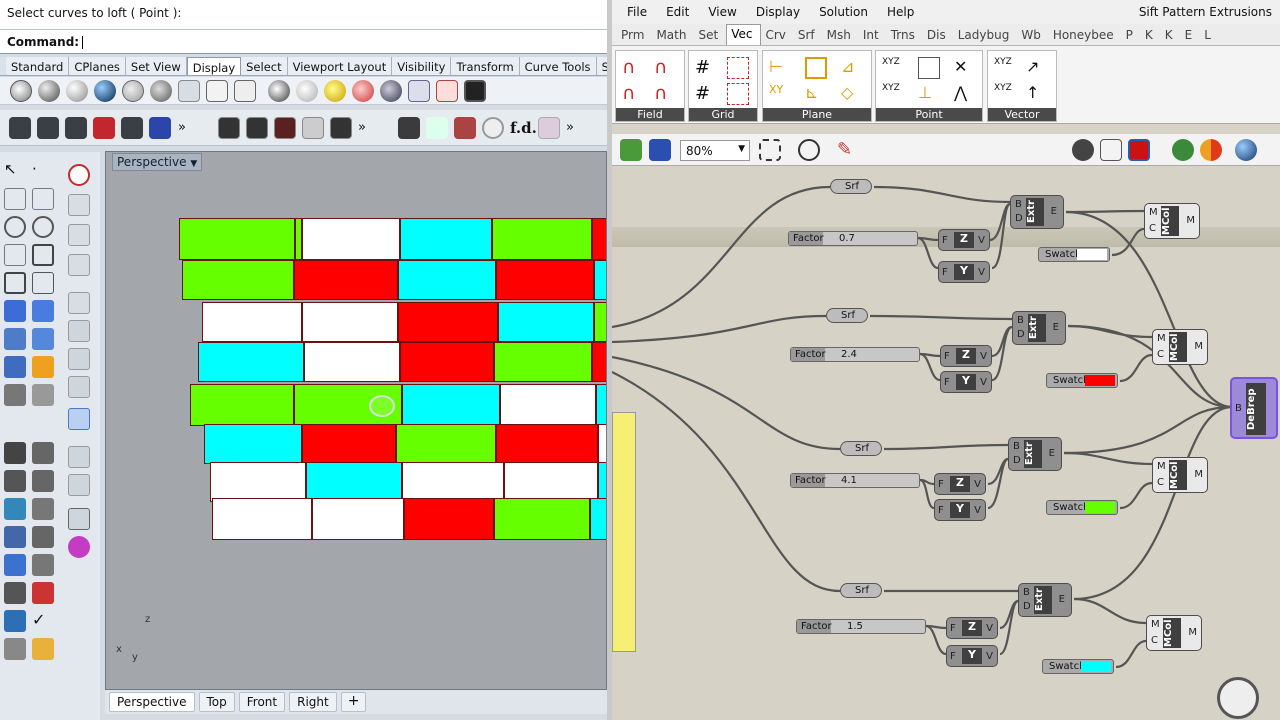 This screenshot has height=720, width=1280. What do you see at coordinates (1171, 34) in the screenshot?
I see `gh-tab-k-15: K` at bounding box center [1171, 34].